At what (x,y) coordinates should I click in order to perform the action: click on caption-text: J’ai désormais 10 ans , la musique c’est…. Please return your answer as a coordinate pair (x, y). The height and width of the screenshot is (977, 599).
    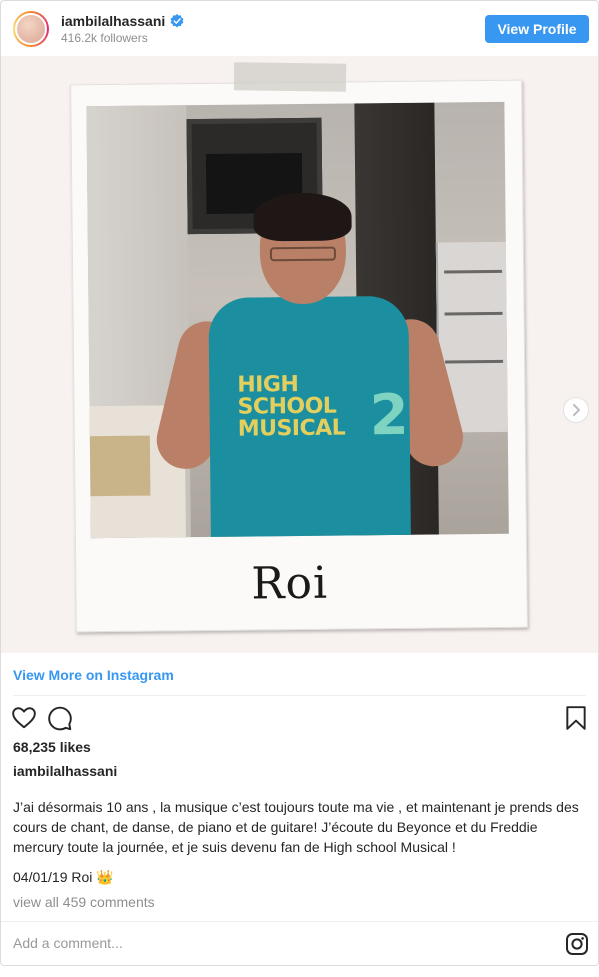
    Looking at the image, I should click on (296, 827).